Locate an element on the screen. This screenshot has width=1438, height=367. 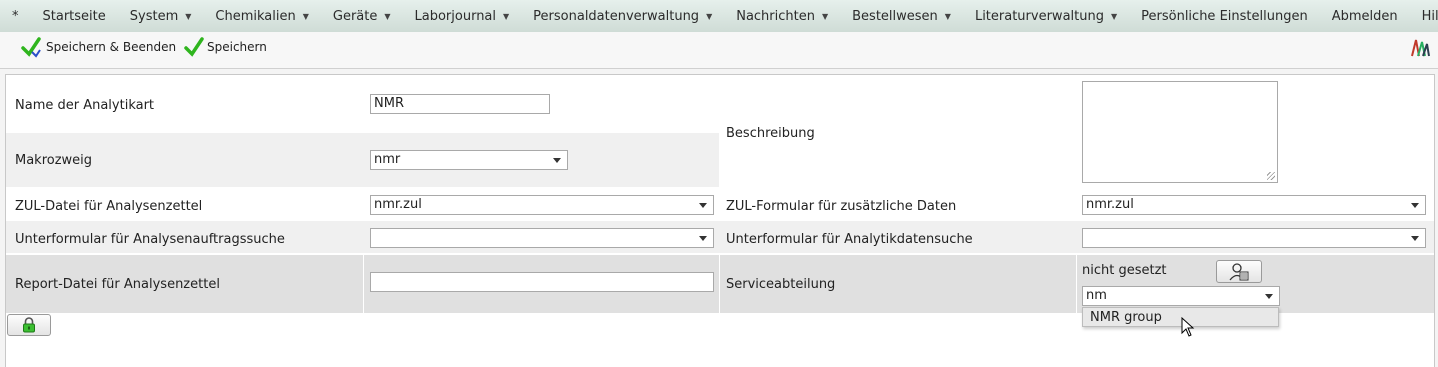
save-label: Speichern is located at coordinates (237, 47).